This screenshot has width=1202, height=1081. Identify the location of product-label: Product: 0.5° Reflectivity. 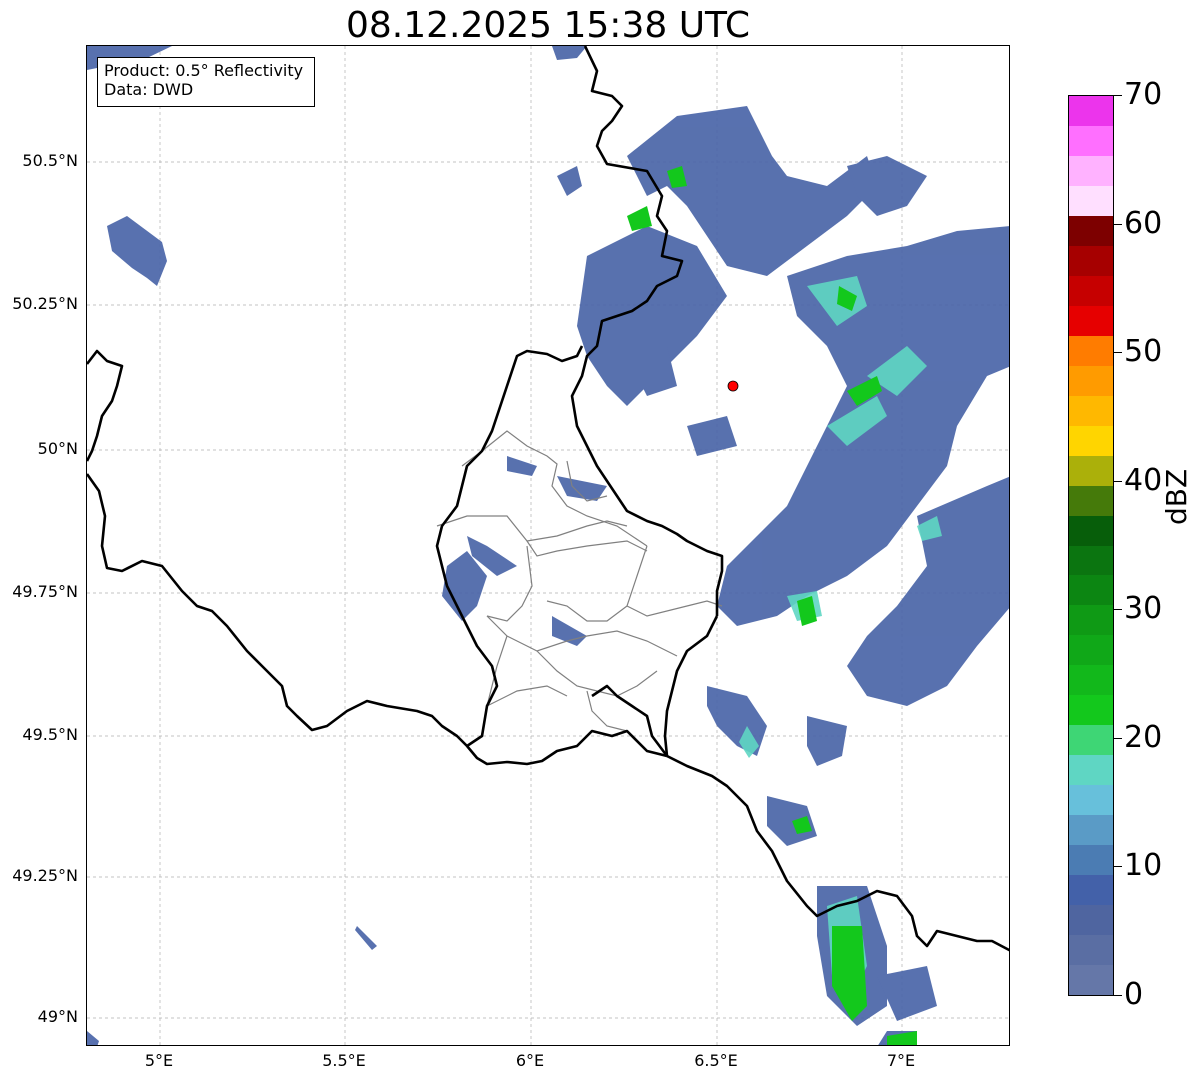
(204, 70).